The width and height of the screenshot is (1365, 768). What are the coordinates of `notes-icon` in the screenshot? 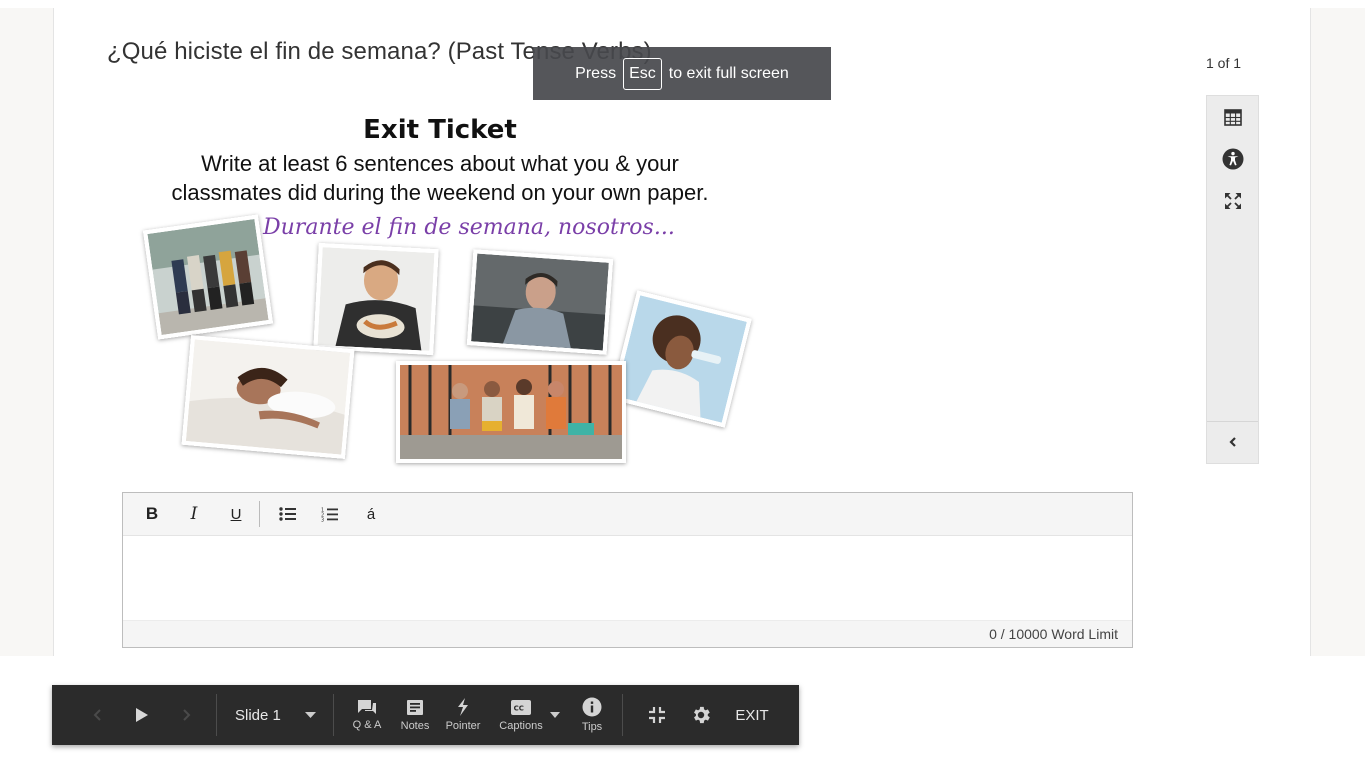 It's located at (415, 707).